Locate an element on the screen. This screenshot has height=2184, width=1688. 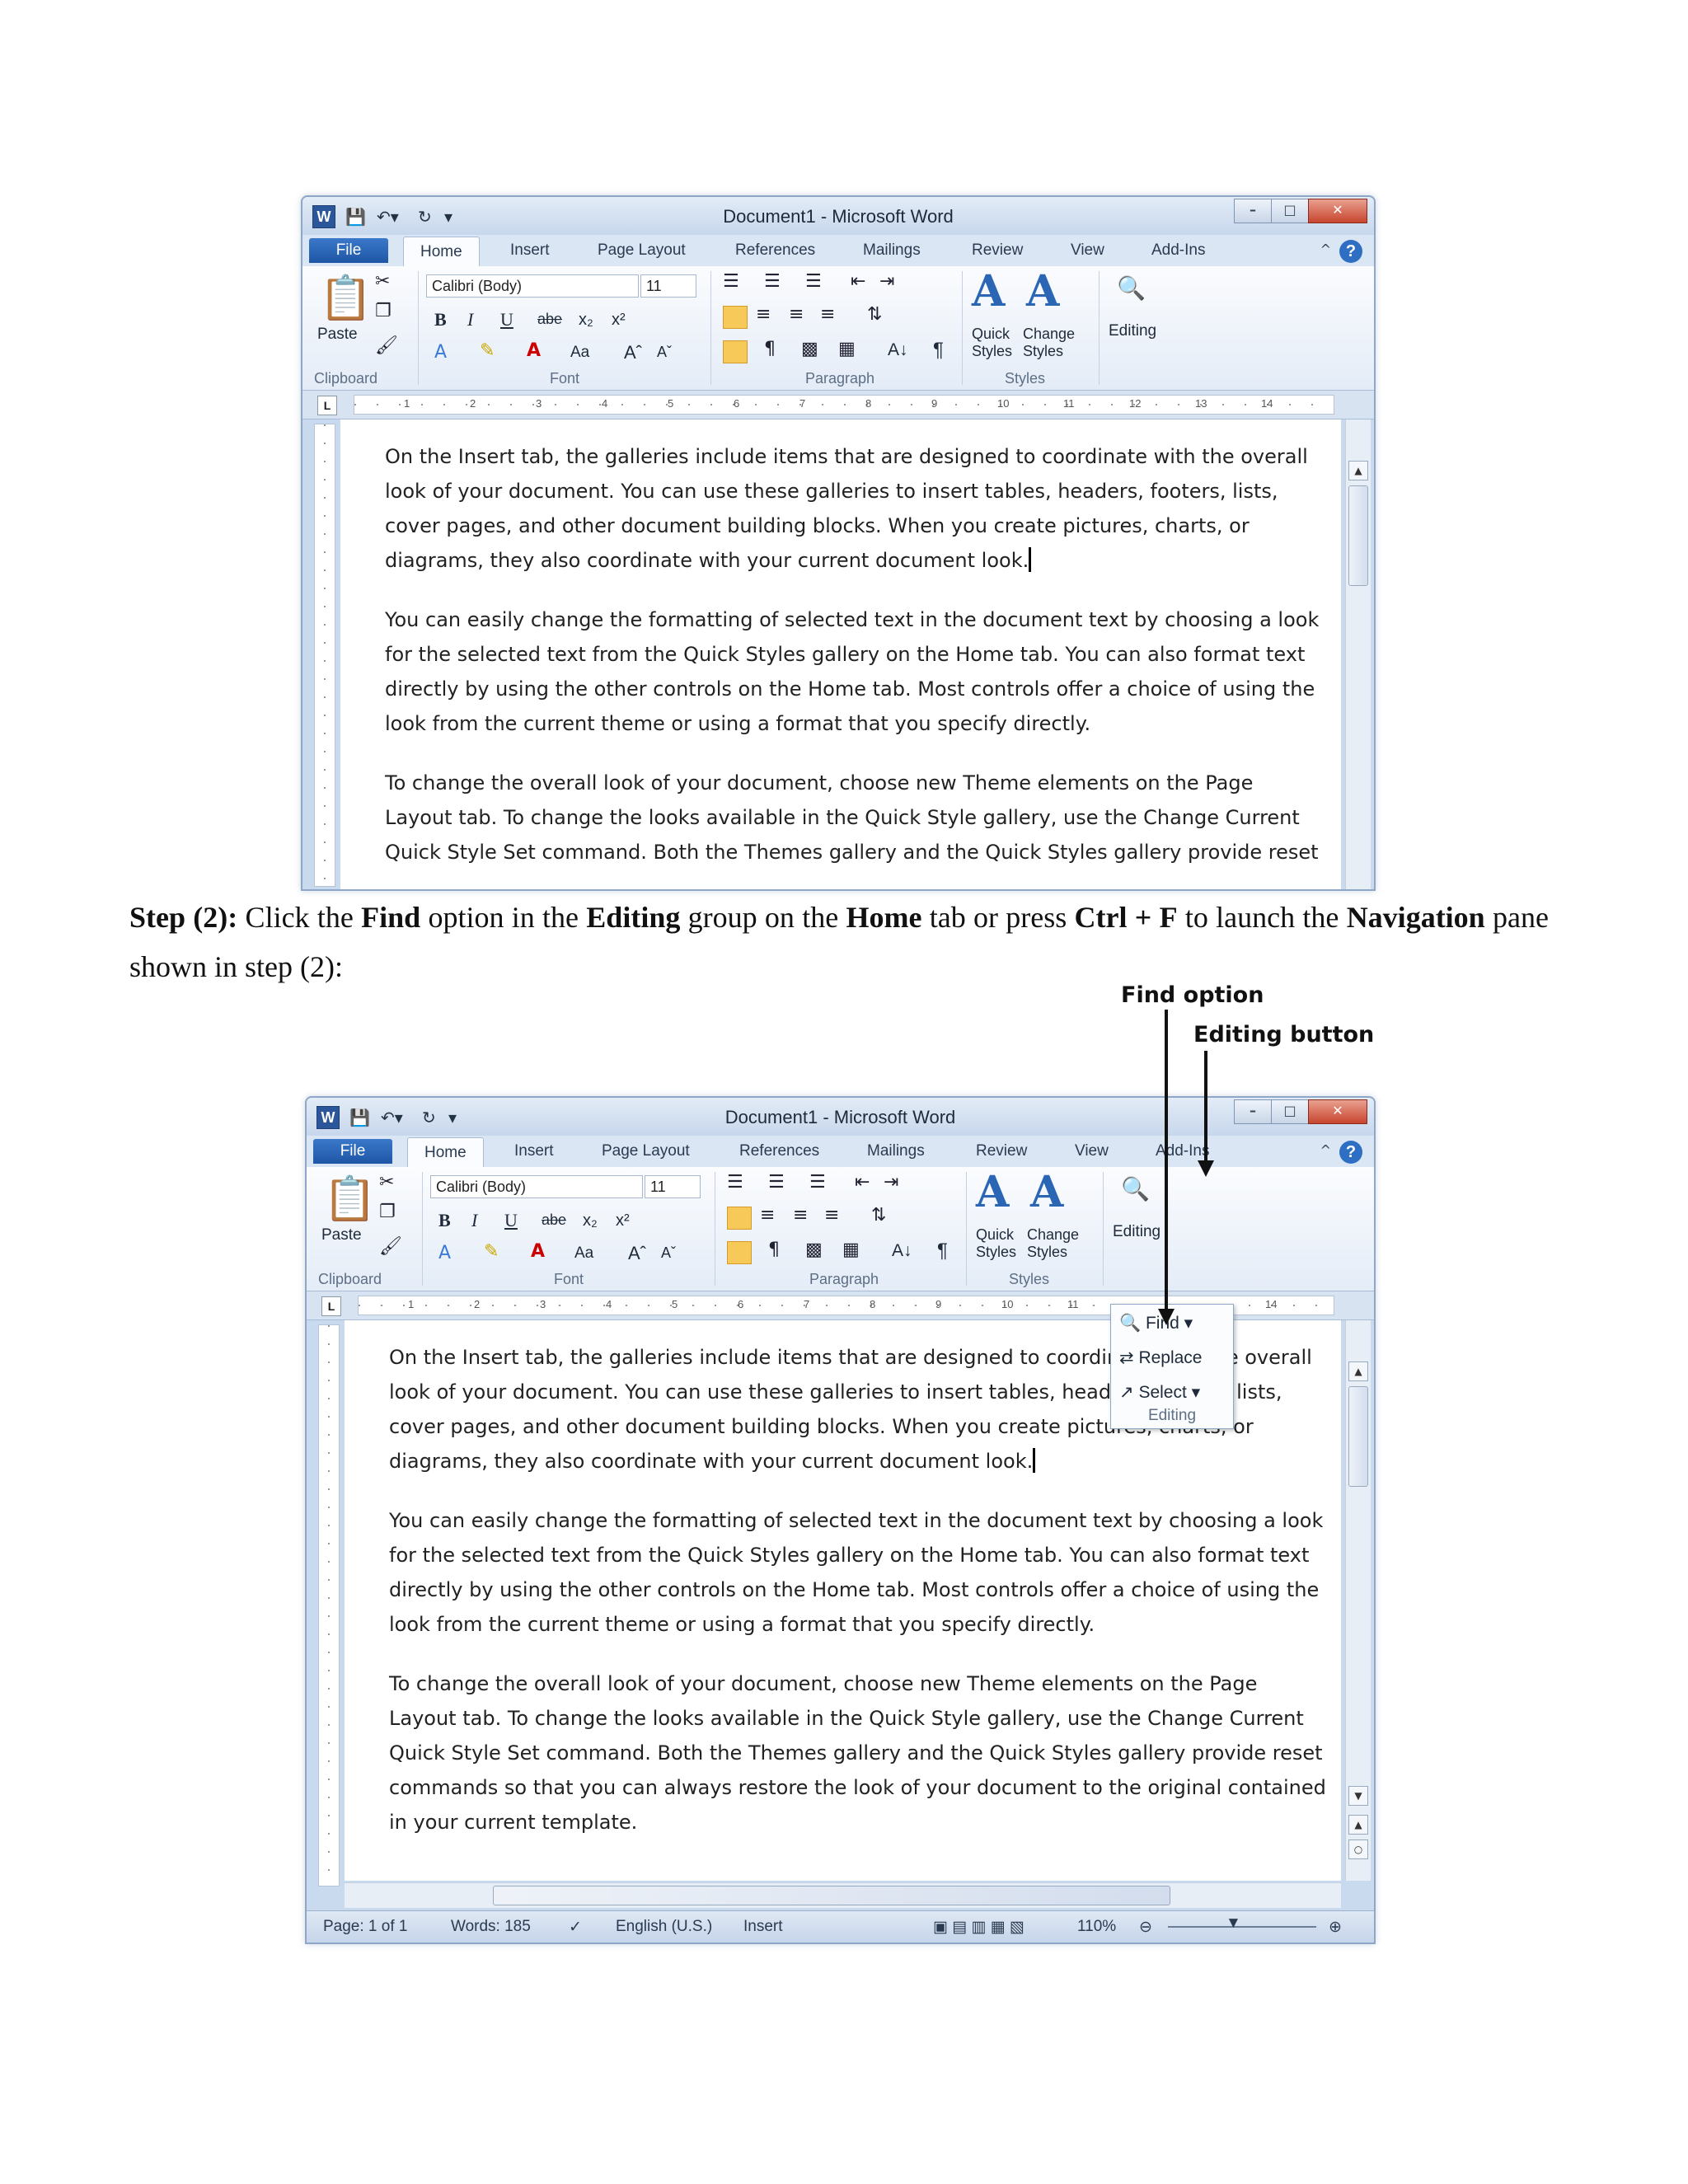
callout-arrows is located at coordinates (1186, 1167).